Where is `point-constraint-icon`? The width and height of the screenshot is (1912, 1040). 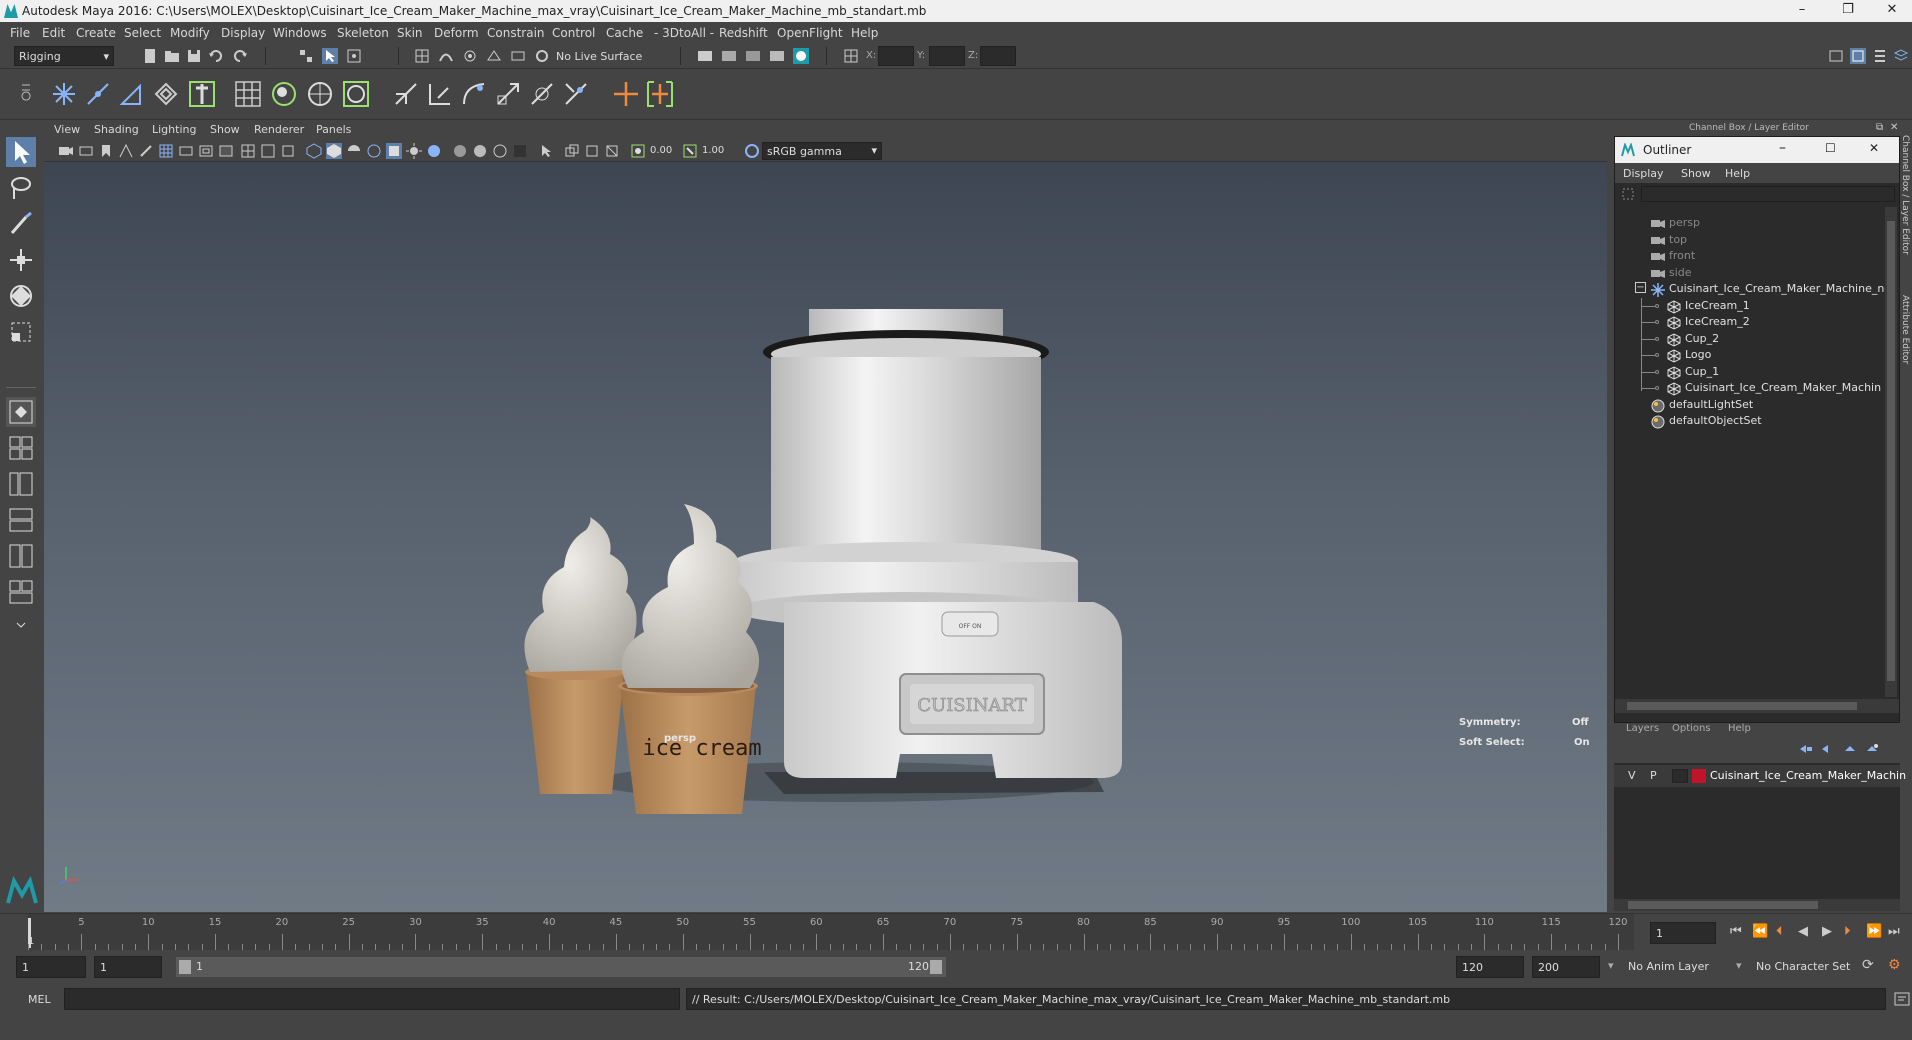
point-constraint-icon is located at coordinates (440, 94).